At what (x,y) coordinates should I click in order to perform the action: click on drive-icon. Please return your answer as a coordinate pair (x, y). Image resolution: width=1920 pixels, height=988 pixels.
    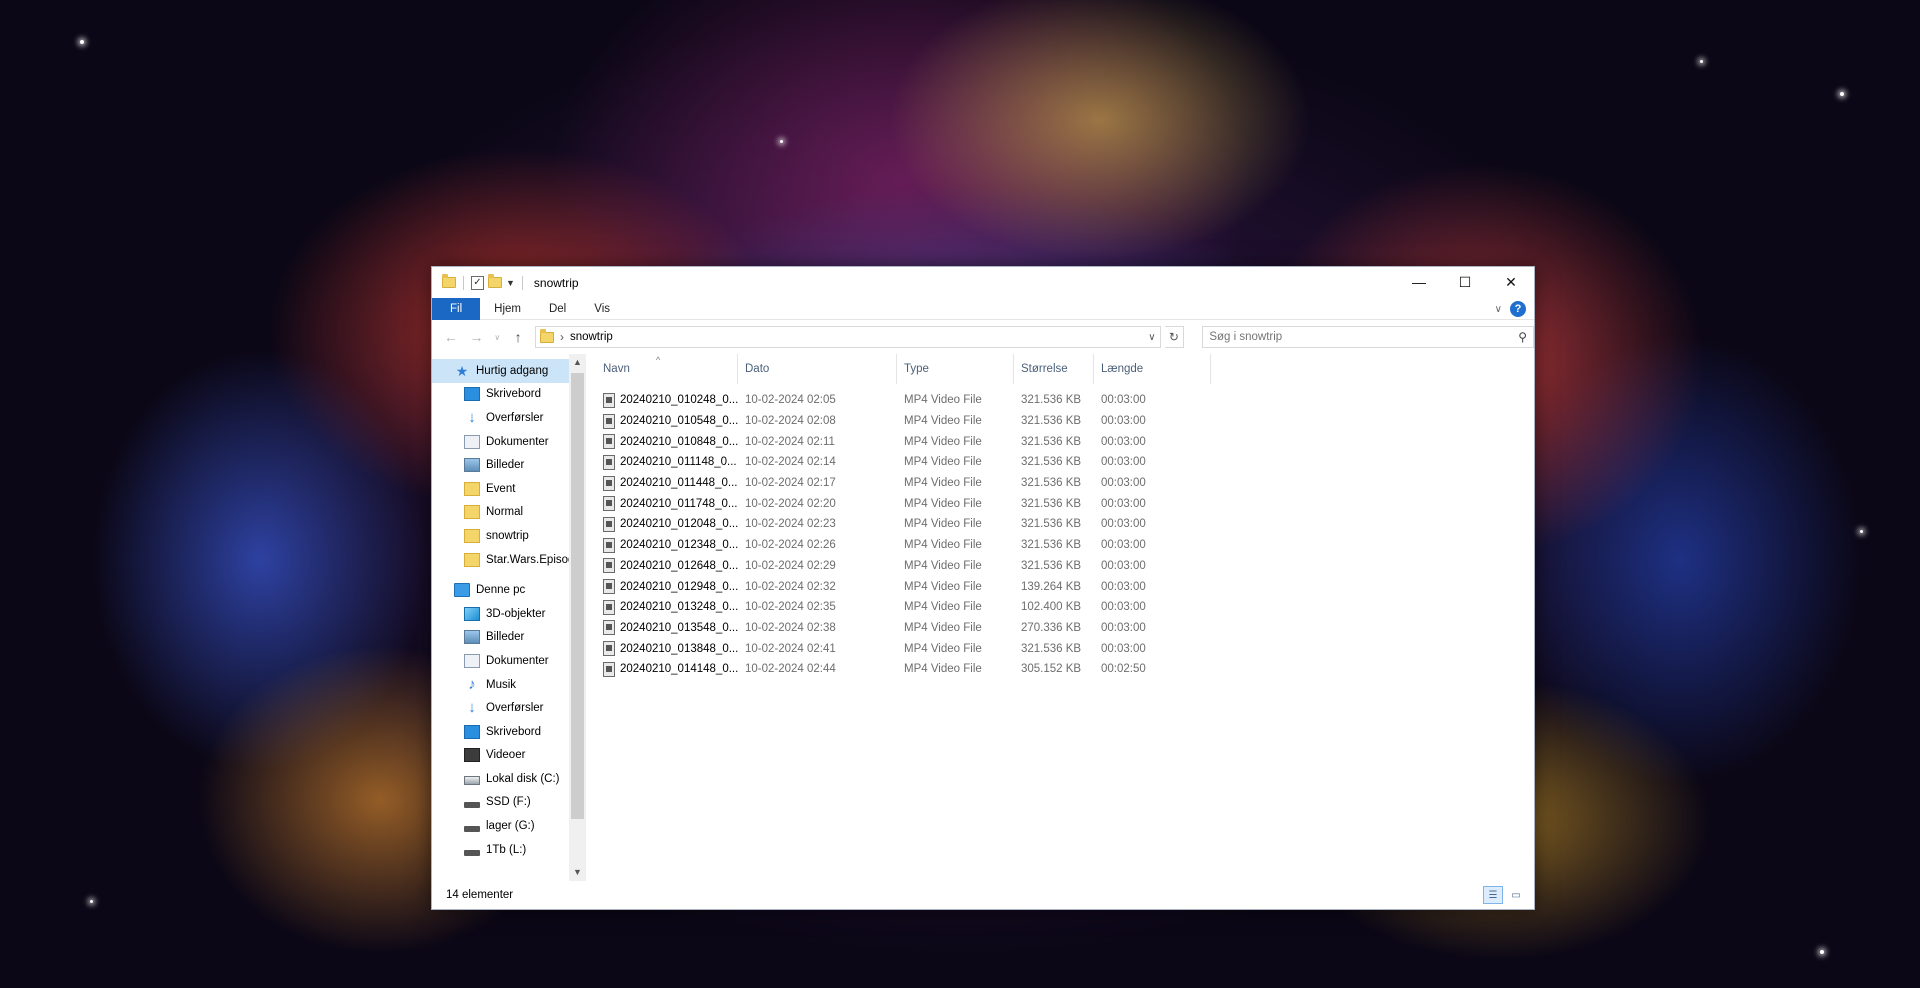
    Looking at the image, I should click on (472, 852).